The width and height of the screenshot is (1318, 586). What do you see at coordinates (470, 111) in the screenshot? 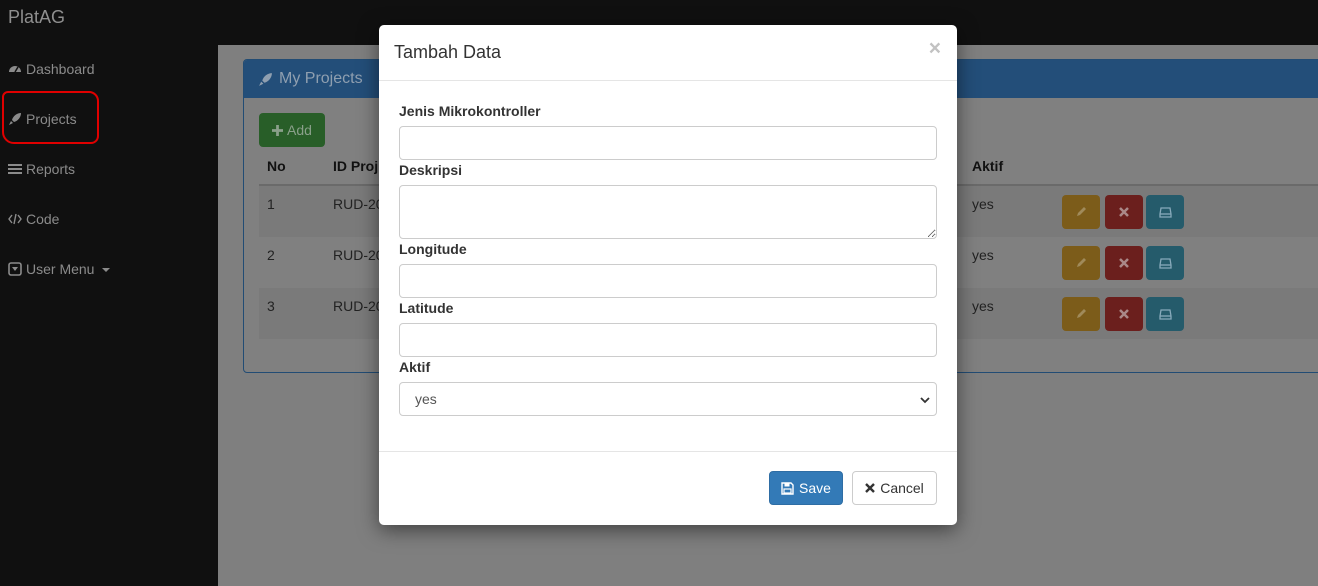
I see `label-jenis-mikrokontroller: Jenis Mikrokontroller` at bounding box center [470, 111].